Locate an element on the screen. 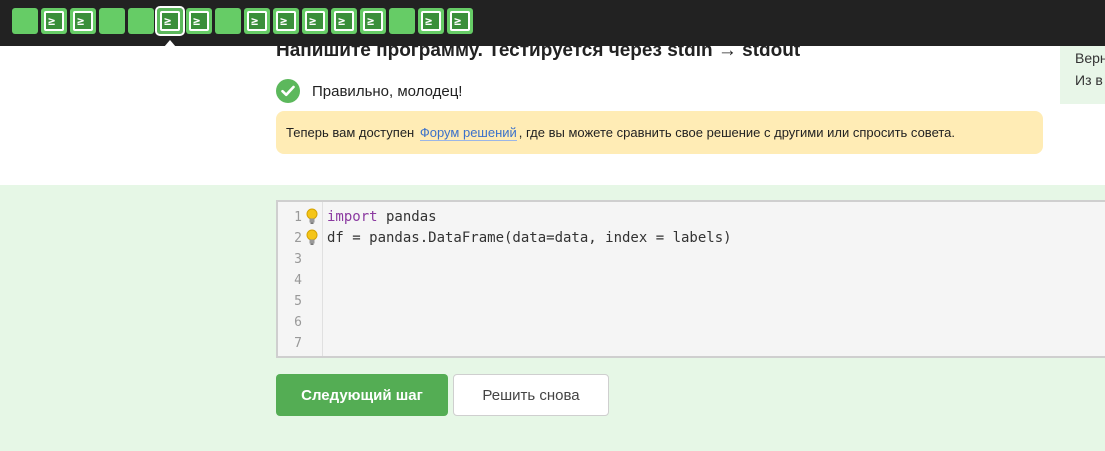 The height and width of the screenshot is (451, 1105). step-8-text is located at coordinates (228, 21).